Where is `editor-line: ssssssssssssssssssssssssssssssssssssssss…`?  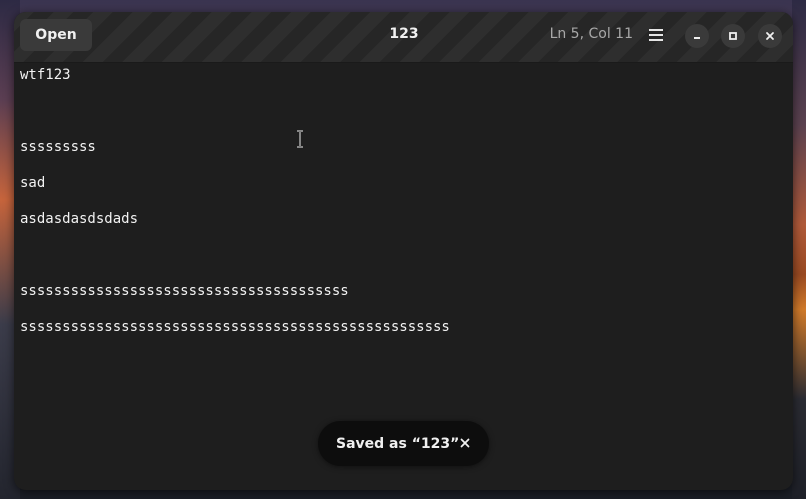
editor-line: ssssssssssssssssssssssssssssssssssssssss… is located at coordinates (235, 327).